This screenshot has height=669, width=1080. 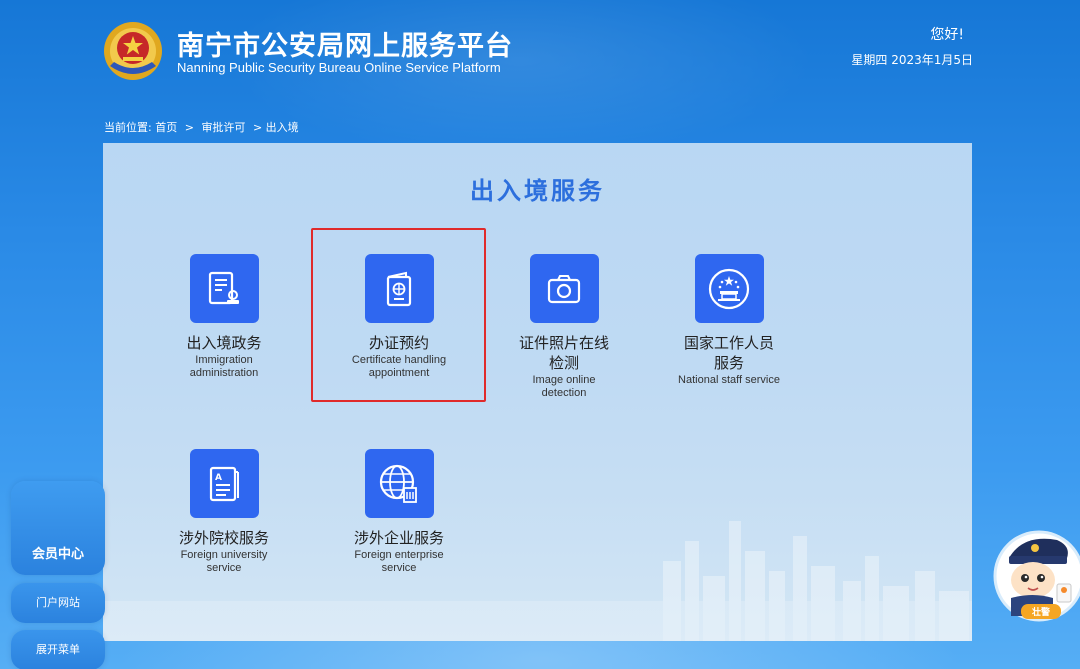 I want to click on tile-label-en: administration, so click(x=224, y=373).